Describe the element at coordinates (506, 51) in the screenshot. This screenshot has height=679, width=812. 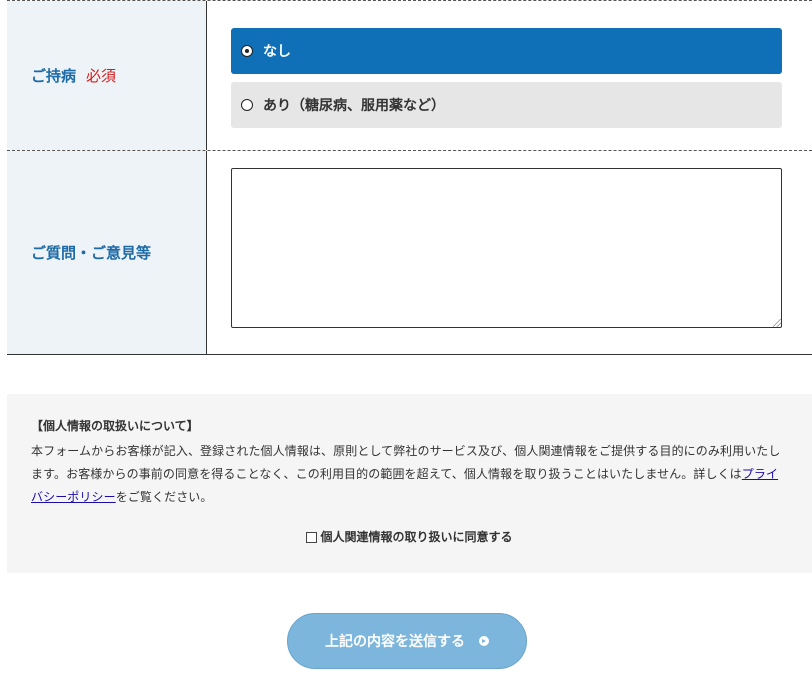
I see `radio-option-none: なし` at that location.